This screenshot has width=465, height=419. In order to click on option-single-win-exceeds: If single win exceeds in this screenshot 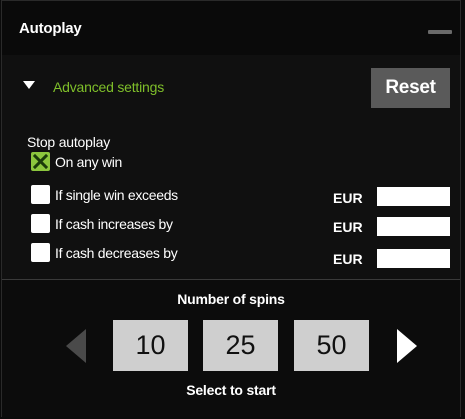, I will do `click(104, 194)`.